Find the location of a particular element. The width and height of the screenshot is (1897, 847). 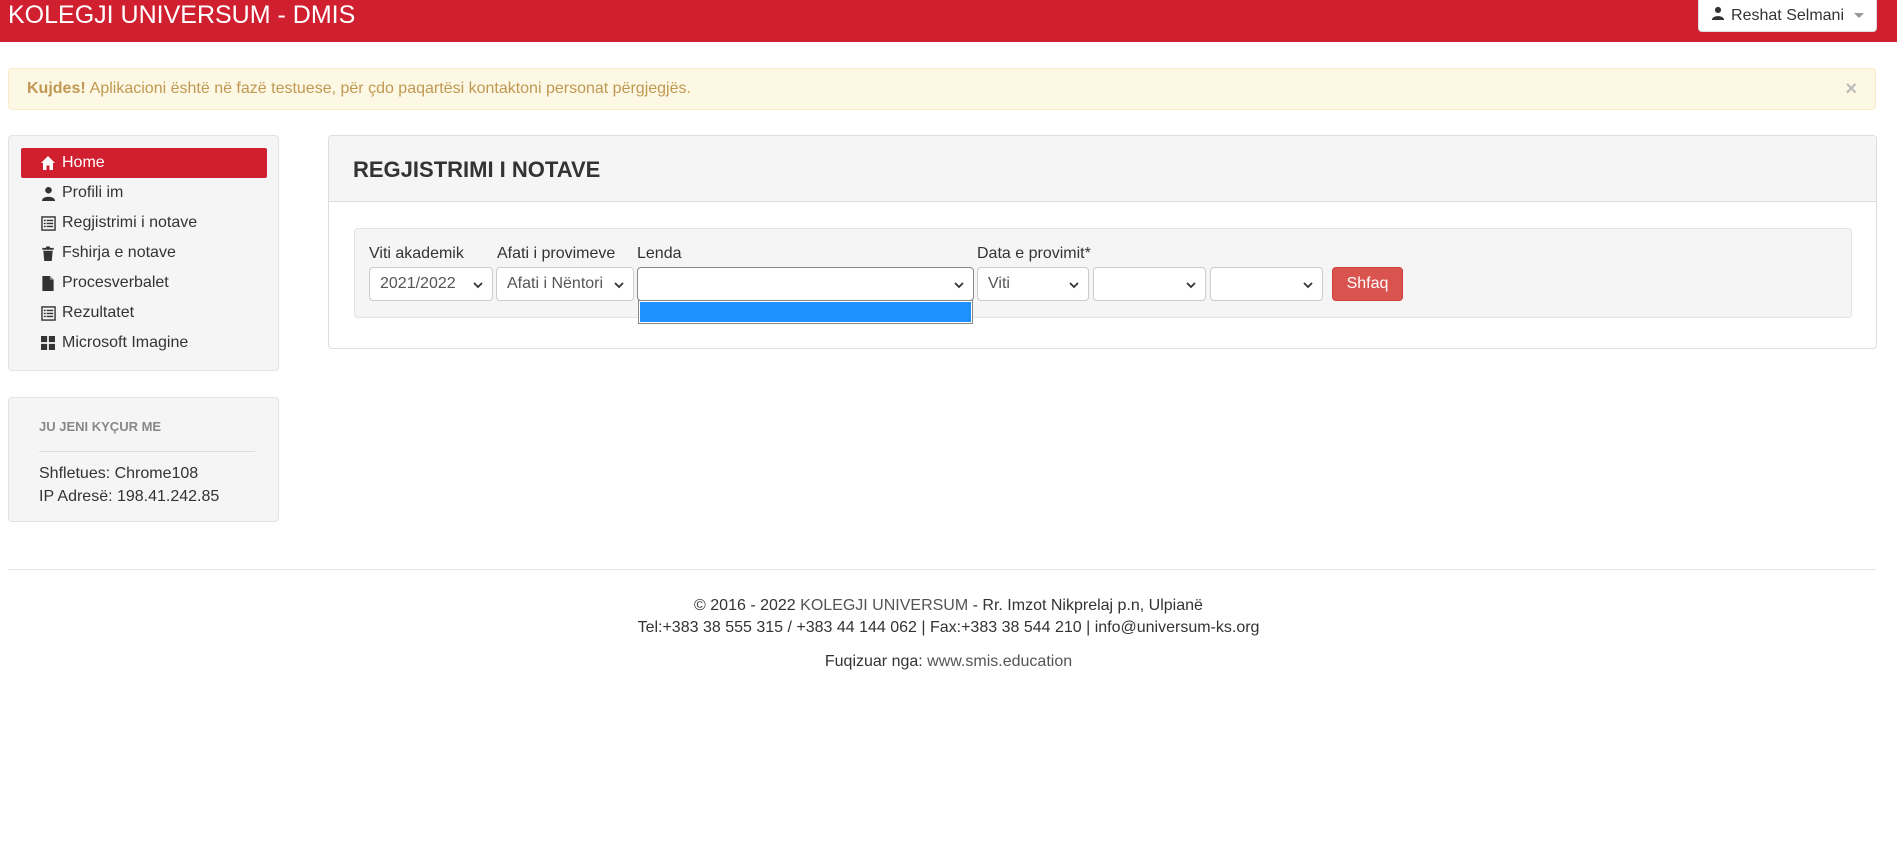

powered-text: Fuqizuar nga: is located at coordinates (873, 661).